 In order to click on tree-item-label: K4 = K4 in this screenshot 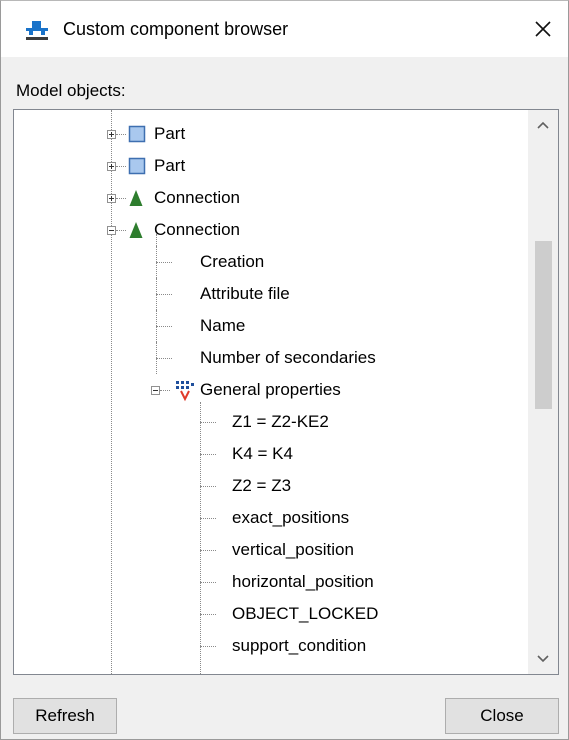, I will do `click(262, 453)`.